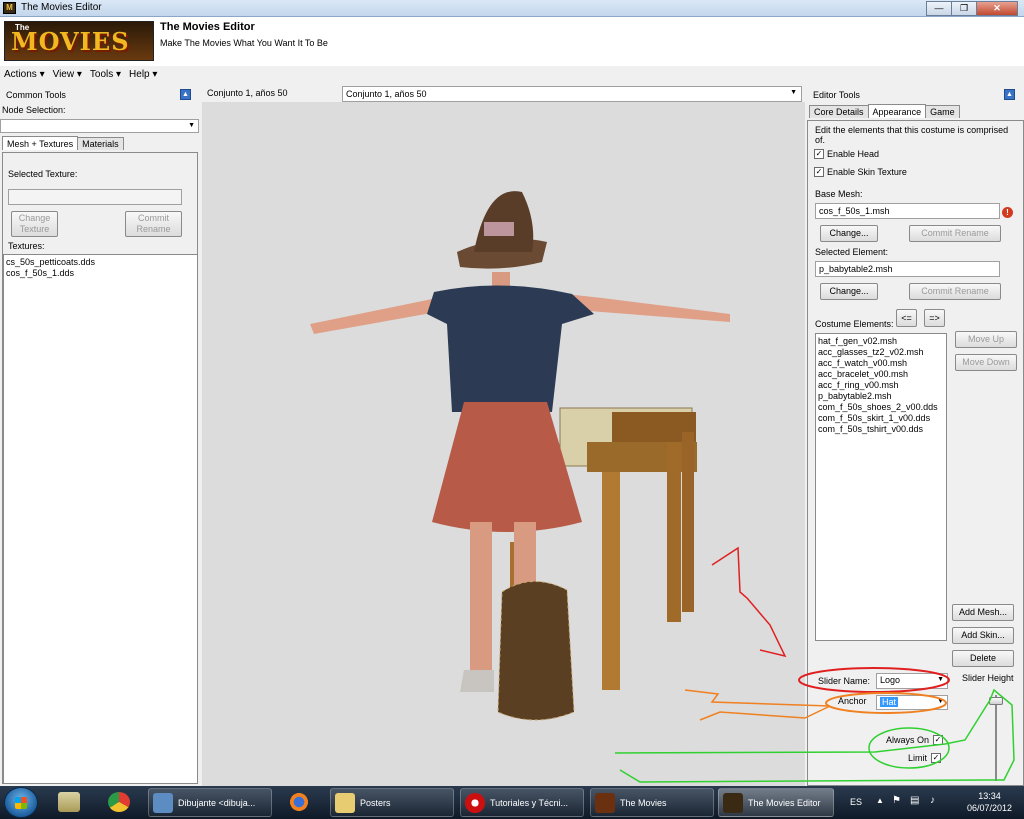 This screenshot has height=819, width=1024. What do you see at coordinates (955, 291) in the screenshot?
I see `commit-rename-element-button: Commit Rename` at bounding box center [955, 291].